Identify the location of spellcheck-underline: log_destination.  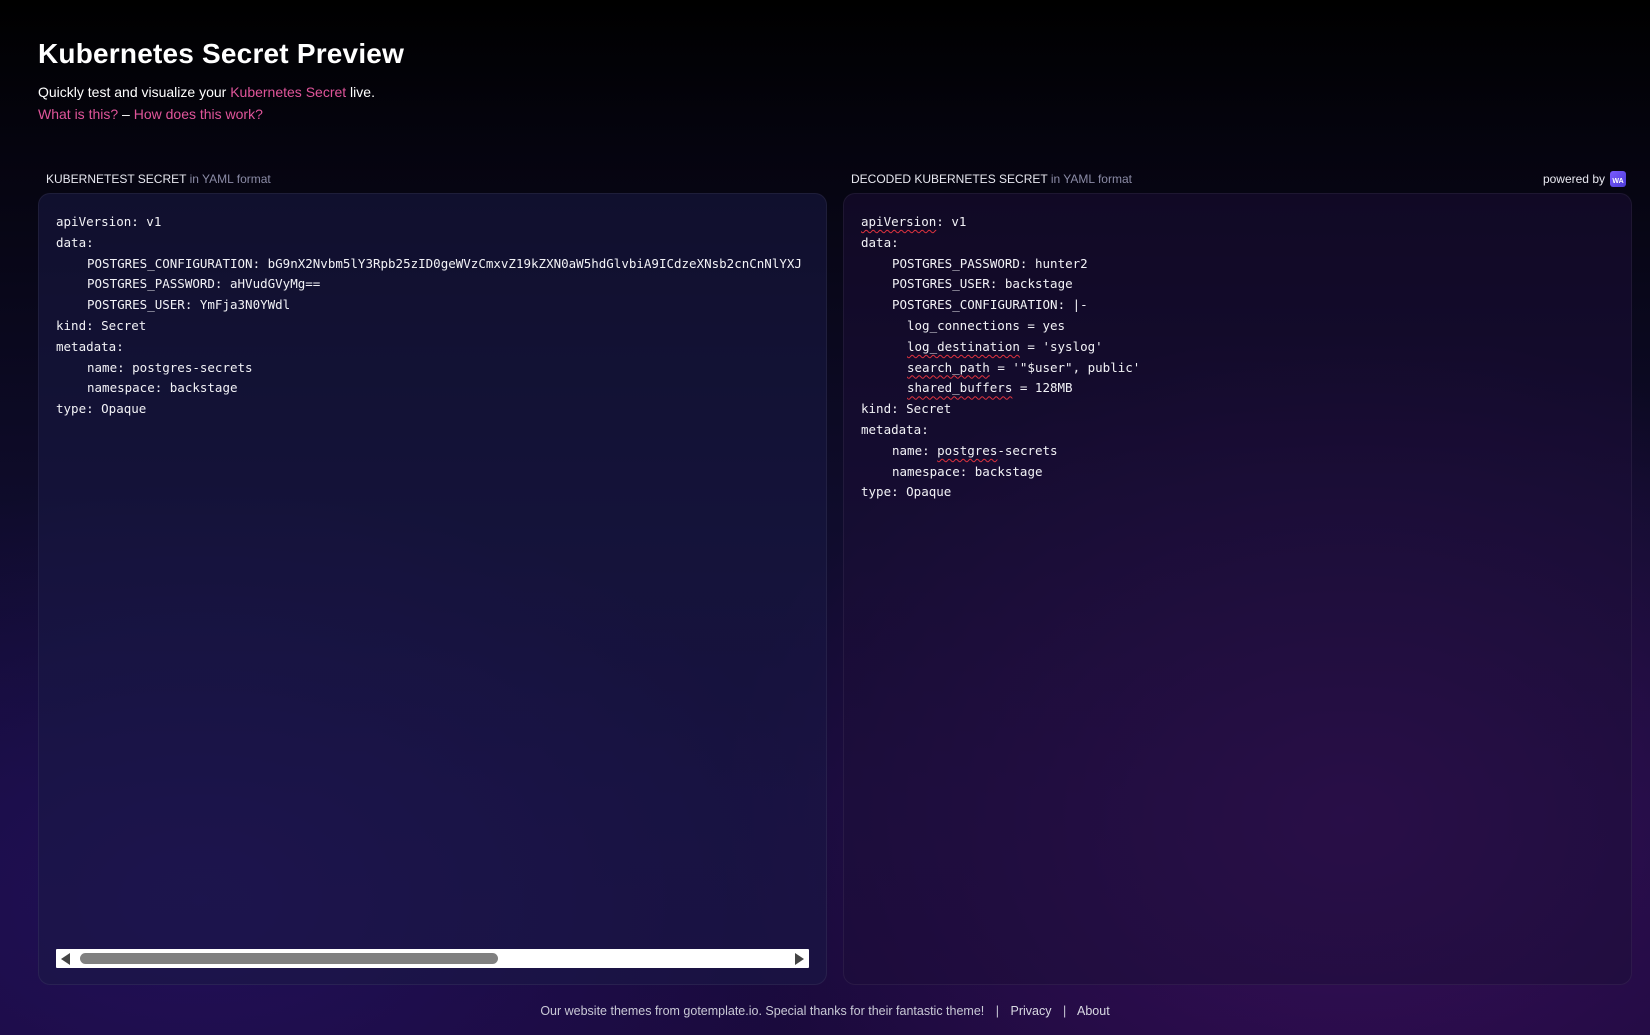
(963, 346).